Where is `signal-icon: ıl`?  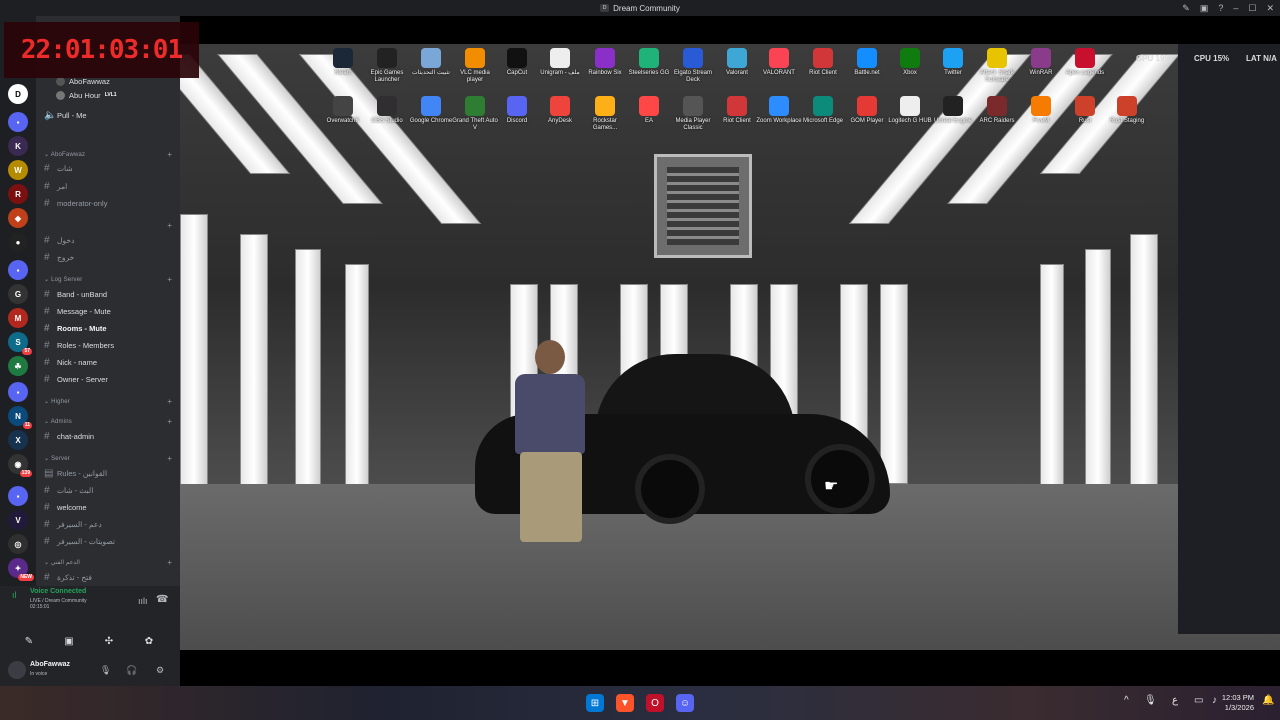 signal-icon: ıl is located at coordinates (14, 595).